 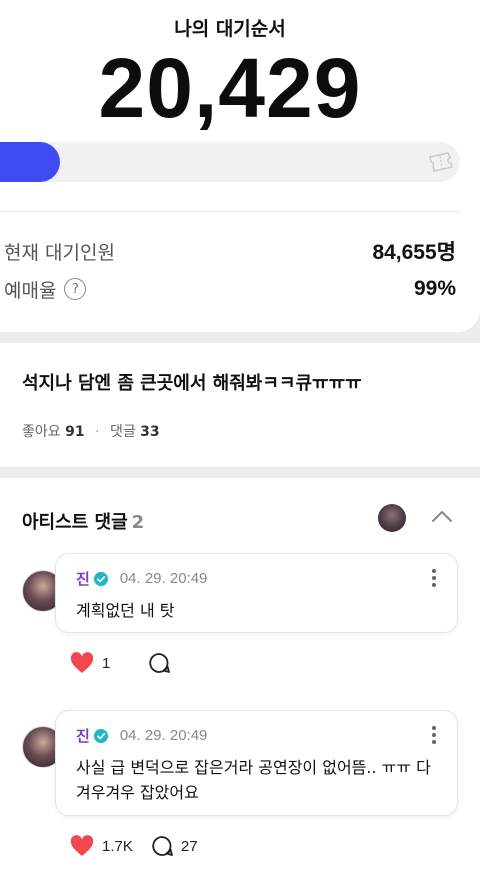 What do you see at coordinates (230, 211) in the screenshot?
I see `divider` at bounding box center [230, 211].